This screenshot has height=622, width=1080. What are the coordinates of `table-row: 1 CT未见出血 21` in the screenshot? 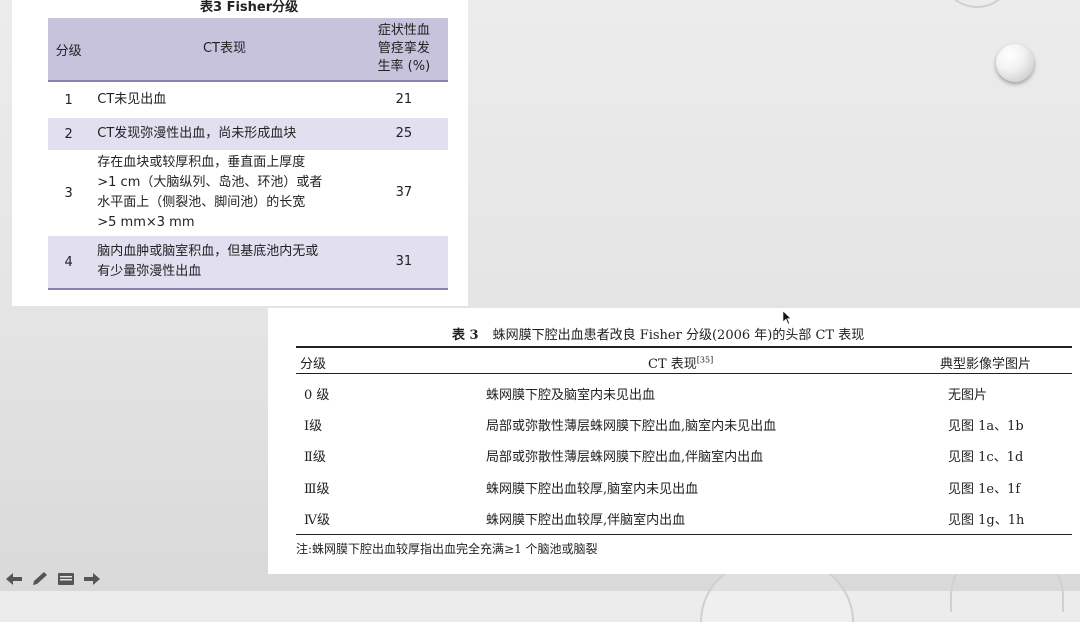 It's located at (248, 99).